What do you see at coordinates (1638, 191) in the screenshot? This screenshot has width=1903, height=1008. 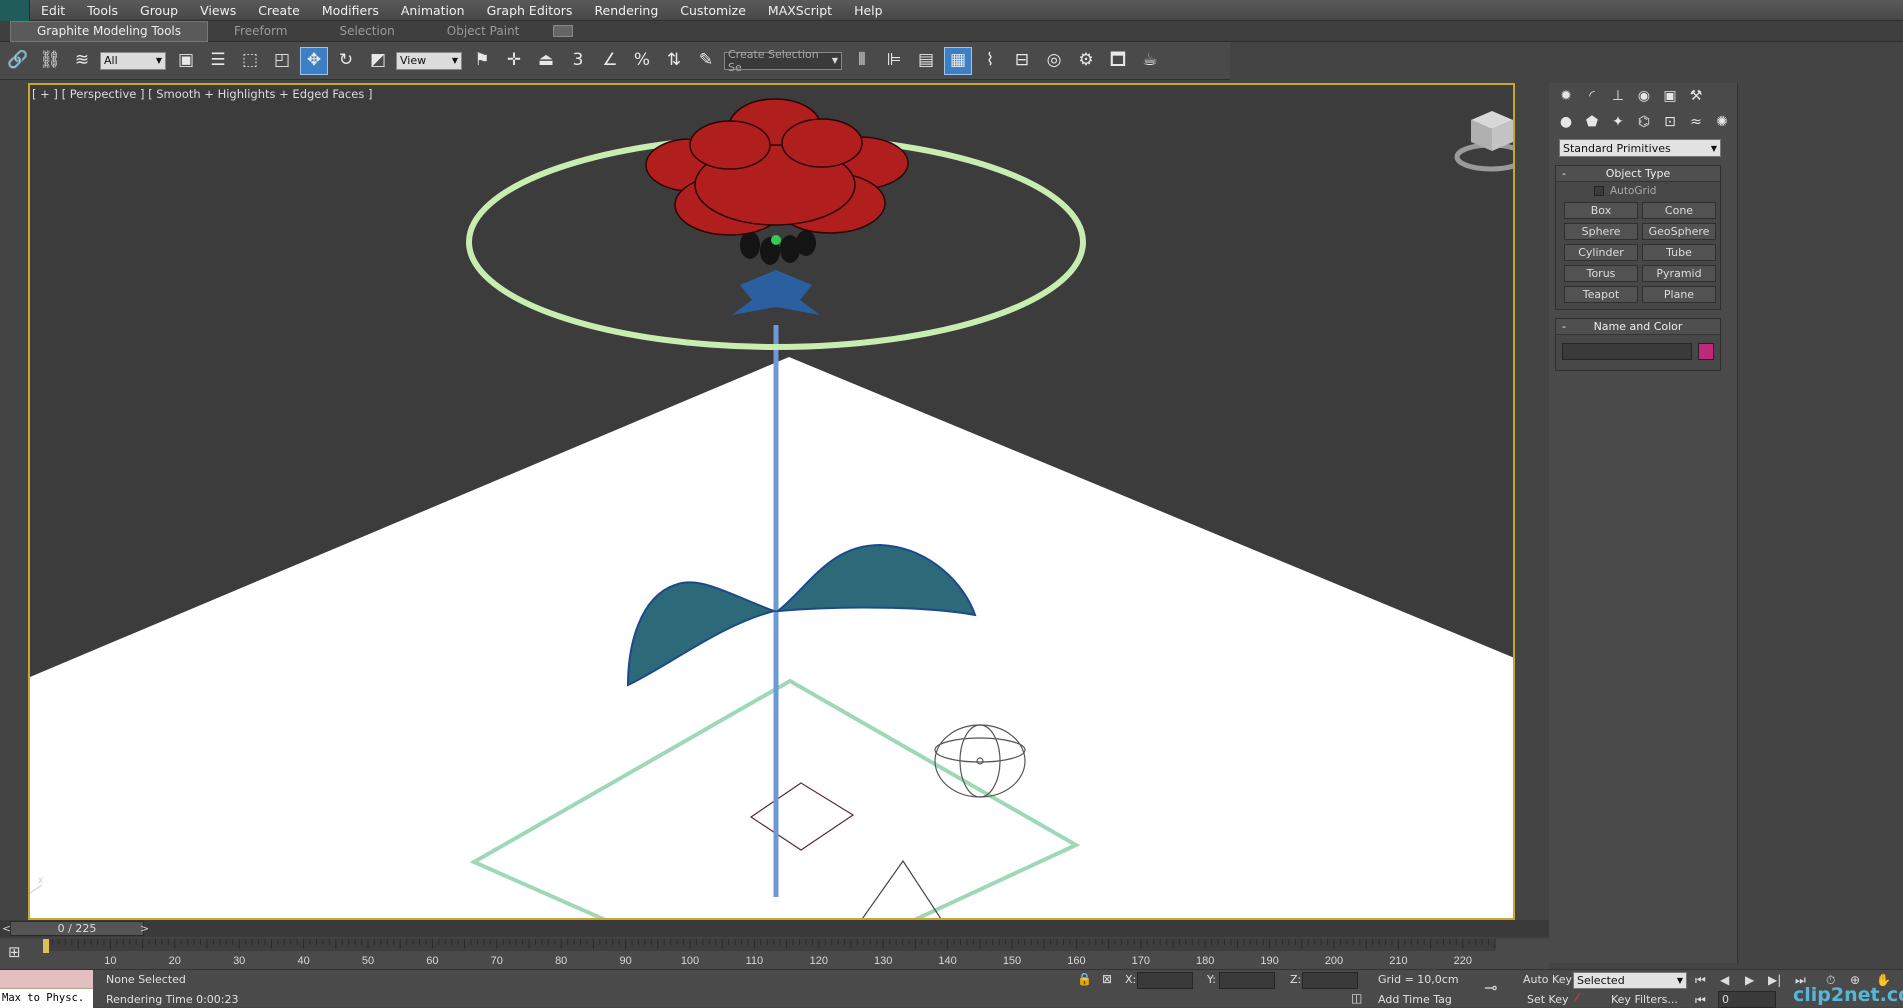 I see `autogrid-checkbox-row: AutoGrid` at bounding box center [1638, 191].